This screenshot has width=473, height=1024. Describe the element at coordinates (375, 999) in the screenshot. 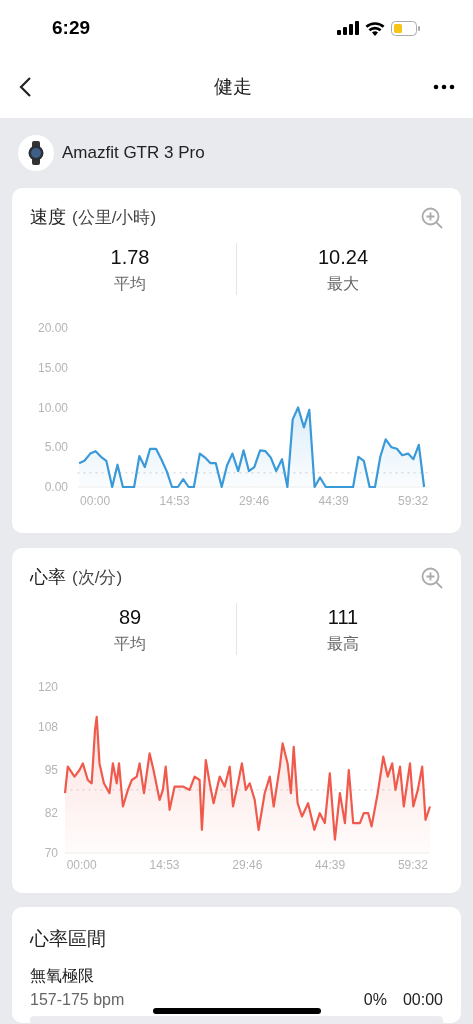

I see `zone-percent: 0%` at that location.